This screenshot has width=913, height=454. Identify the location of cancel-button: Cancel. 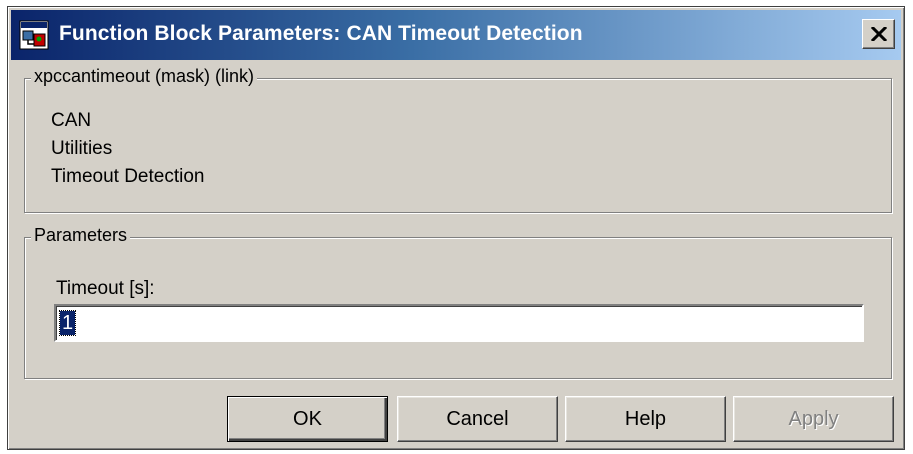
(477, 419).